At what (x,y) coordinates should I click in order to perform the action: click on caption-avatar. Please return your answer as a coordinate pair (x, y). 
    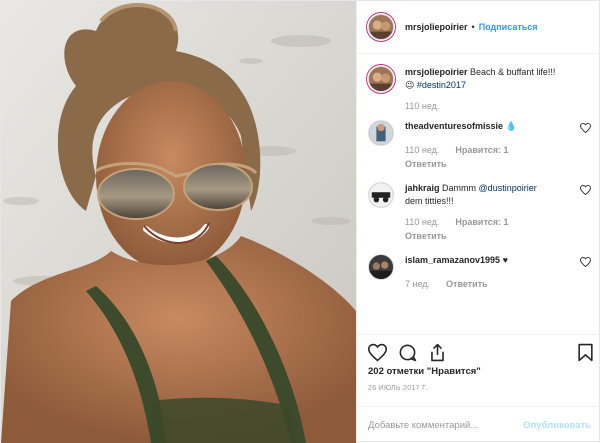
    Looking at the image, I should click on (381, 79).